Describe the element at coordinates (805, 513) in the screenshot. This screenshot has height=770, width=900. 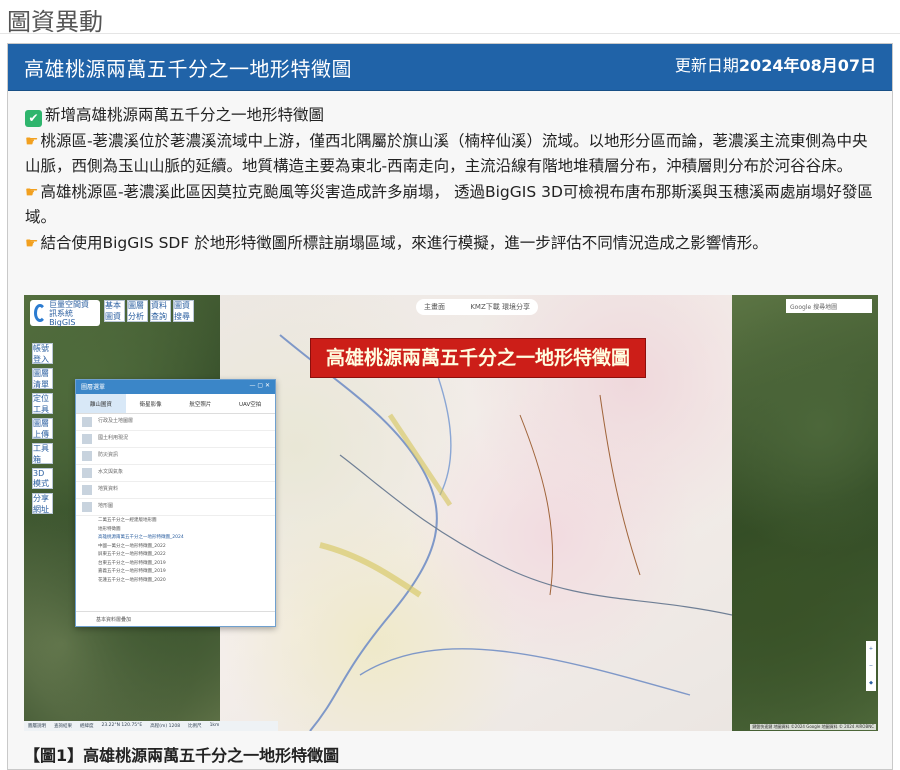
I see `satellite-imagery-right` at that location.